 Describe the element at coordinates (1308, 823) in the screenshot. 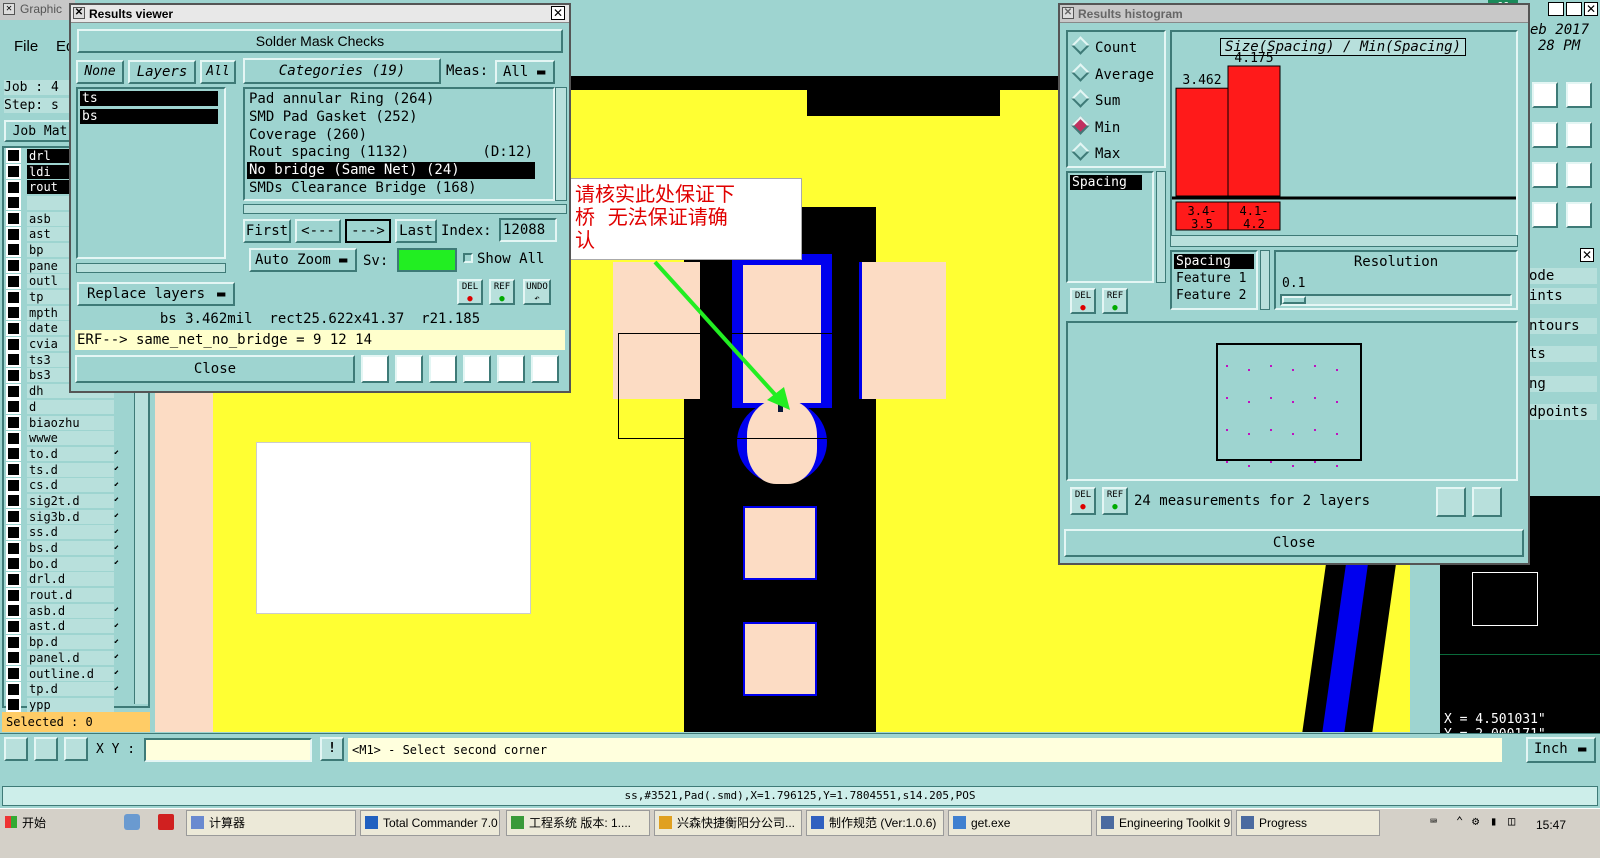

I see `taskbar-item: Progress` at that location.